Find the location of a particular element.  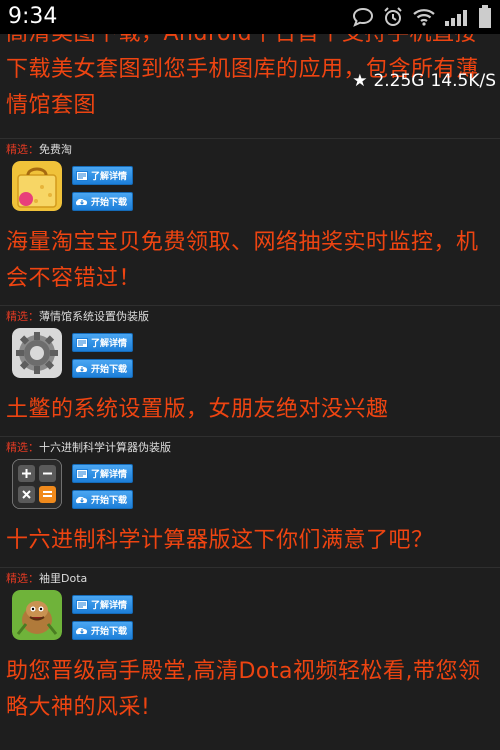

wifi-icon is located at coordinates (424, 17).